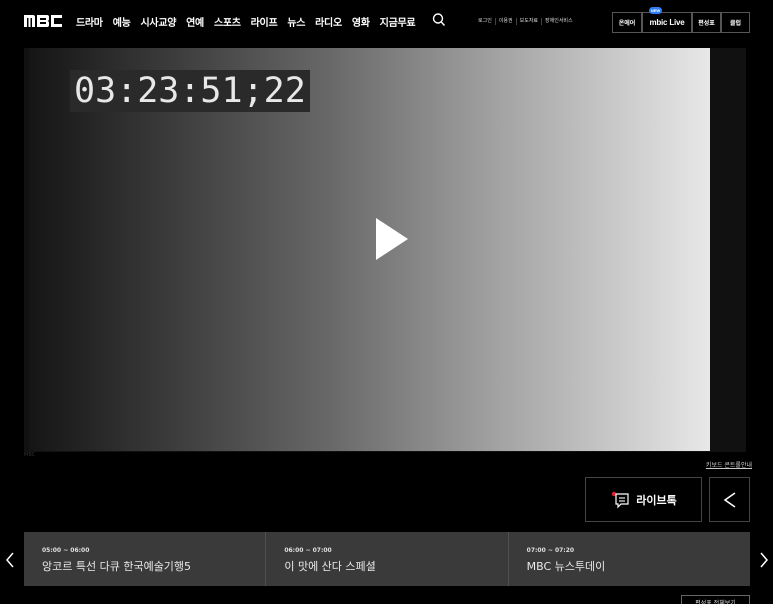 The width and height of the screenshot is (773, 604). I want to click on schedule-item: 07:00 ~ 07:20 MBC 뉴스투데이, so click(628, 559).